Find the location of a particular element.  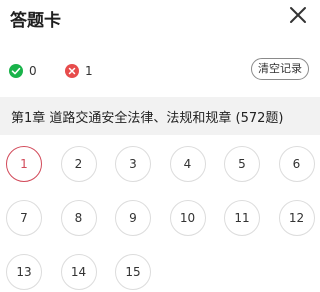

question-number-button: 1 is located at coordinates (24, 164).